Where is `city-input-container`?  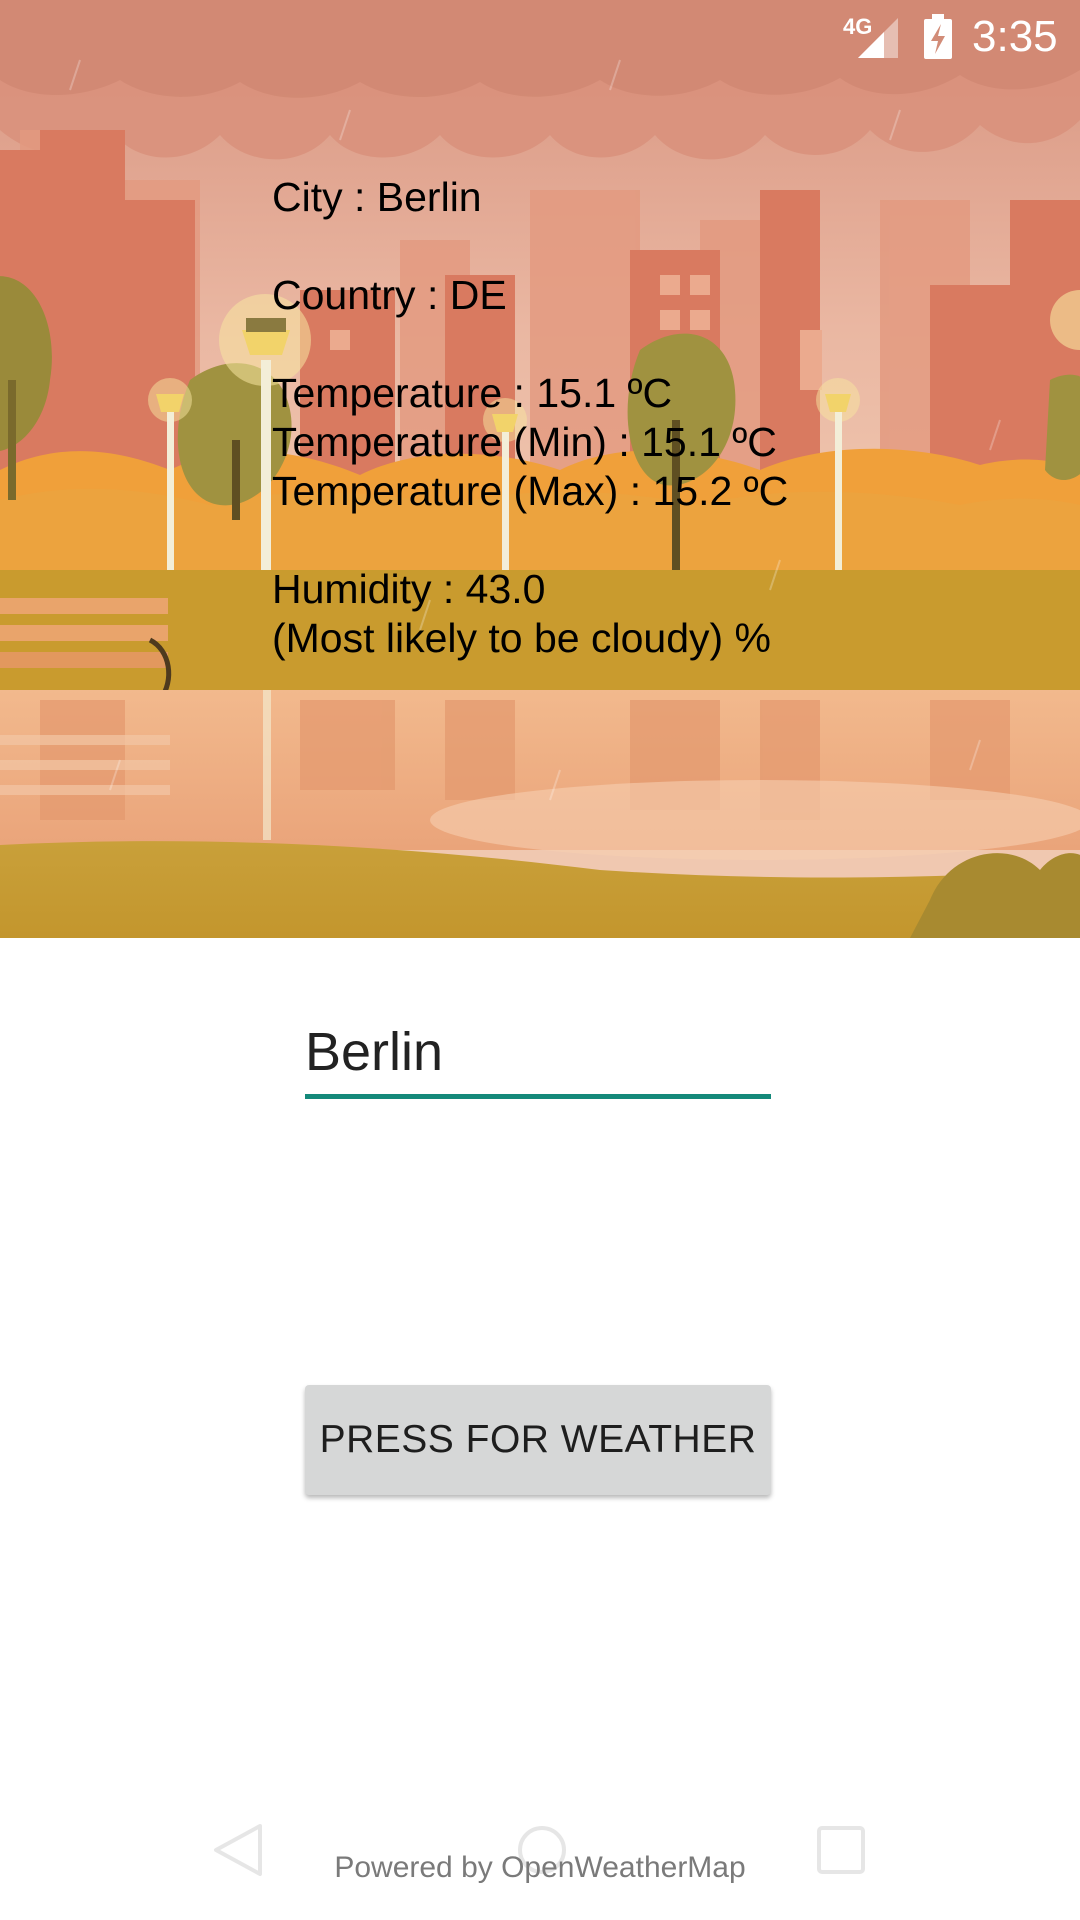
city-input-container is located at coordinates (538, 1055).